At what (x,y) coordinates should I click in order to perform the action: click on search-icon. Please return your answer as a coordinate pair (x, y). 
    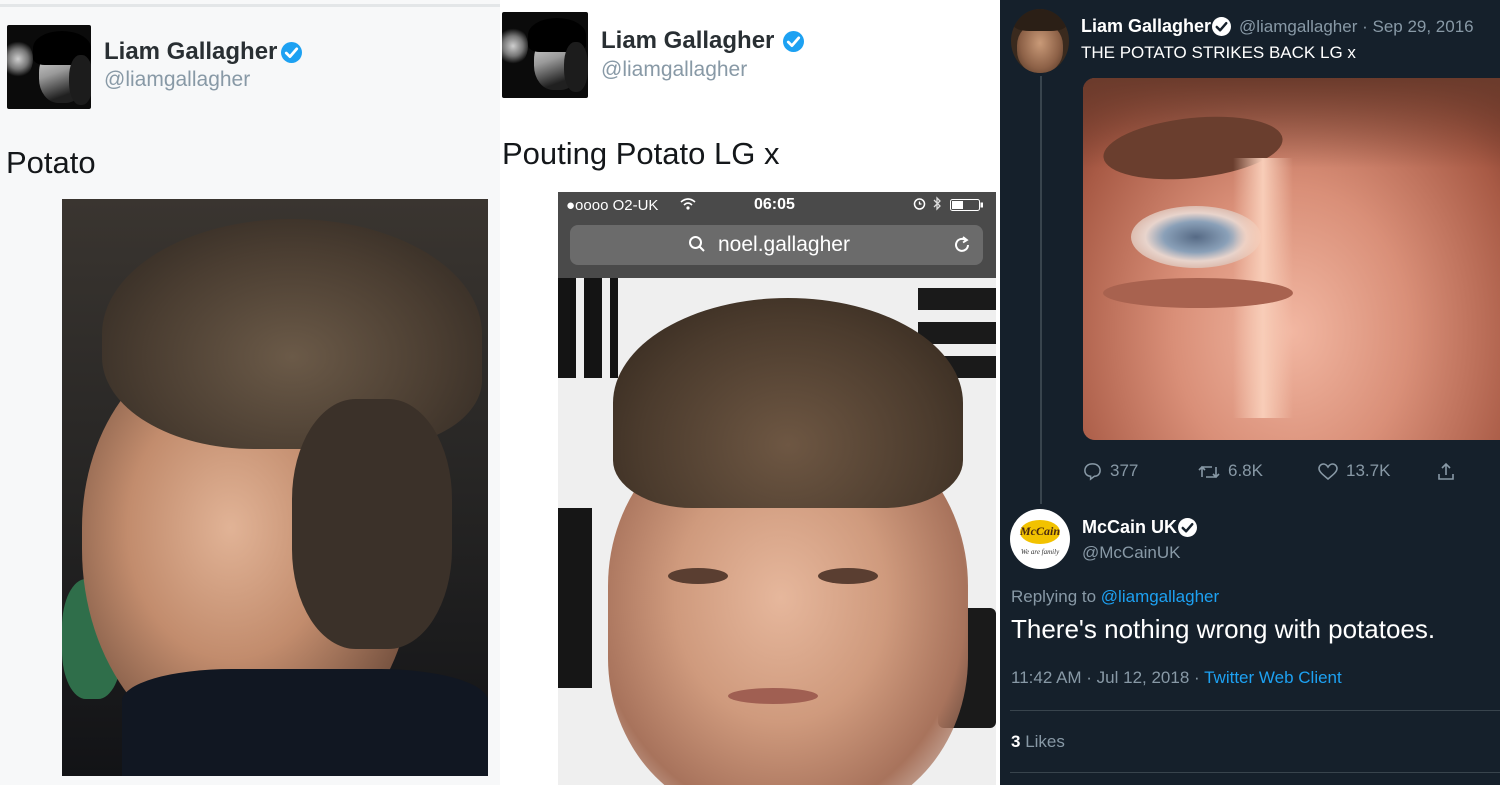
    Looking at the image, I should click on (697, 246).